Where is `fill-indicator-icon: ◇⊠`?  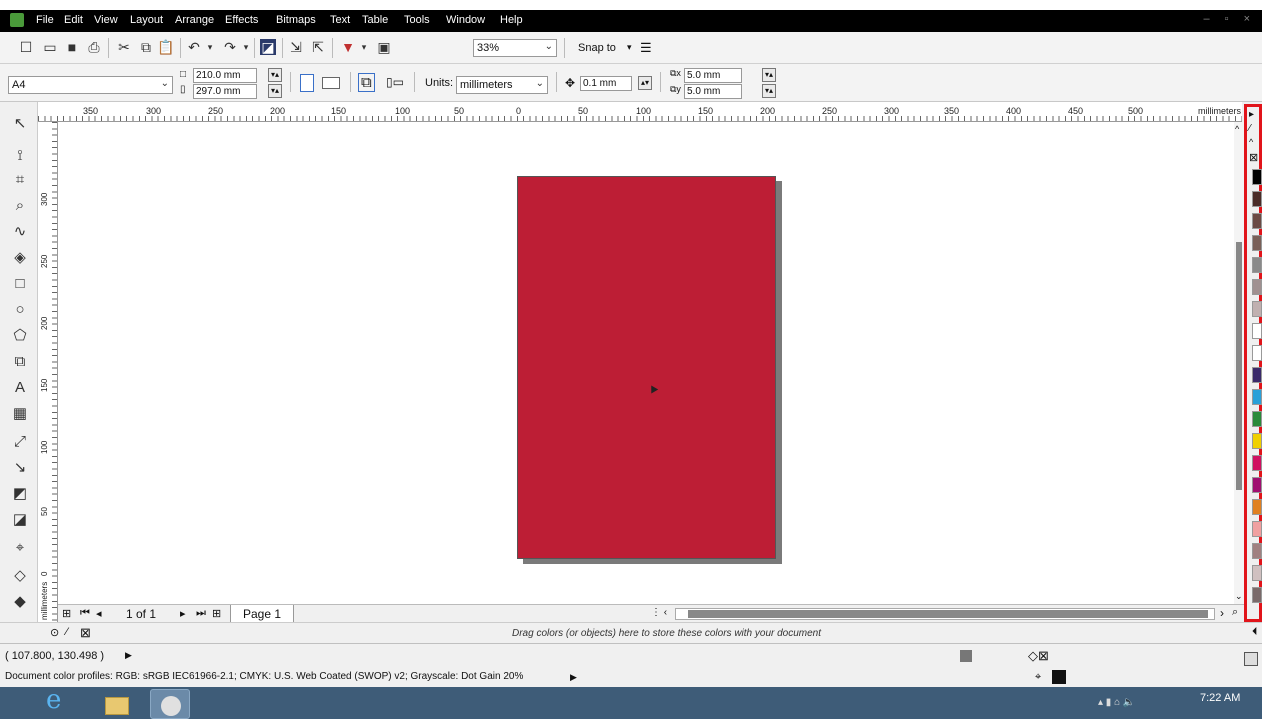 fill-indicator-icon: ◇⊠ is located at coordinates (1038, 656).